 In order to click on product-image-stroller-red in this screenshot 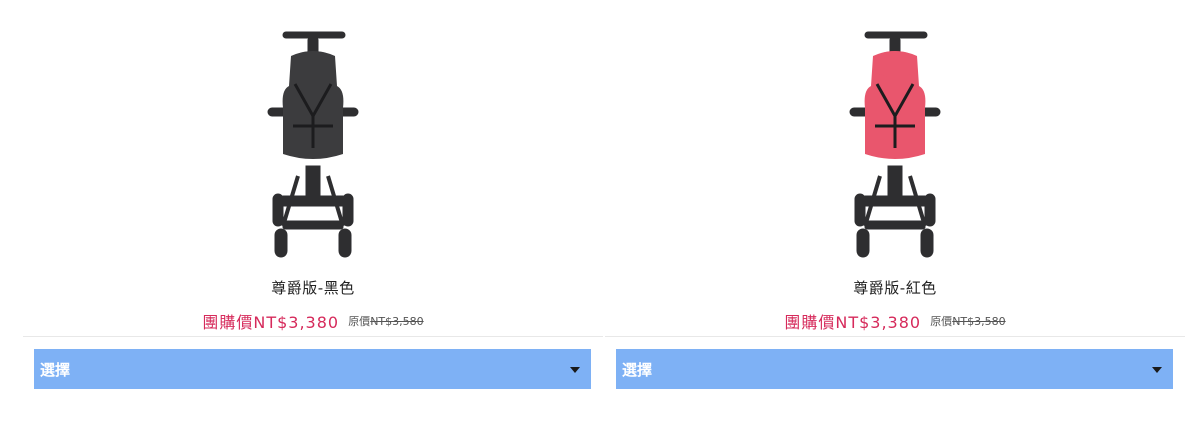, I will do `click(895, 143)`.